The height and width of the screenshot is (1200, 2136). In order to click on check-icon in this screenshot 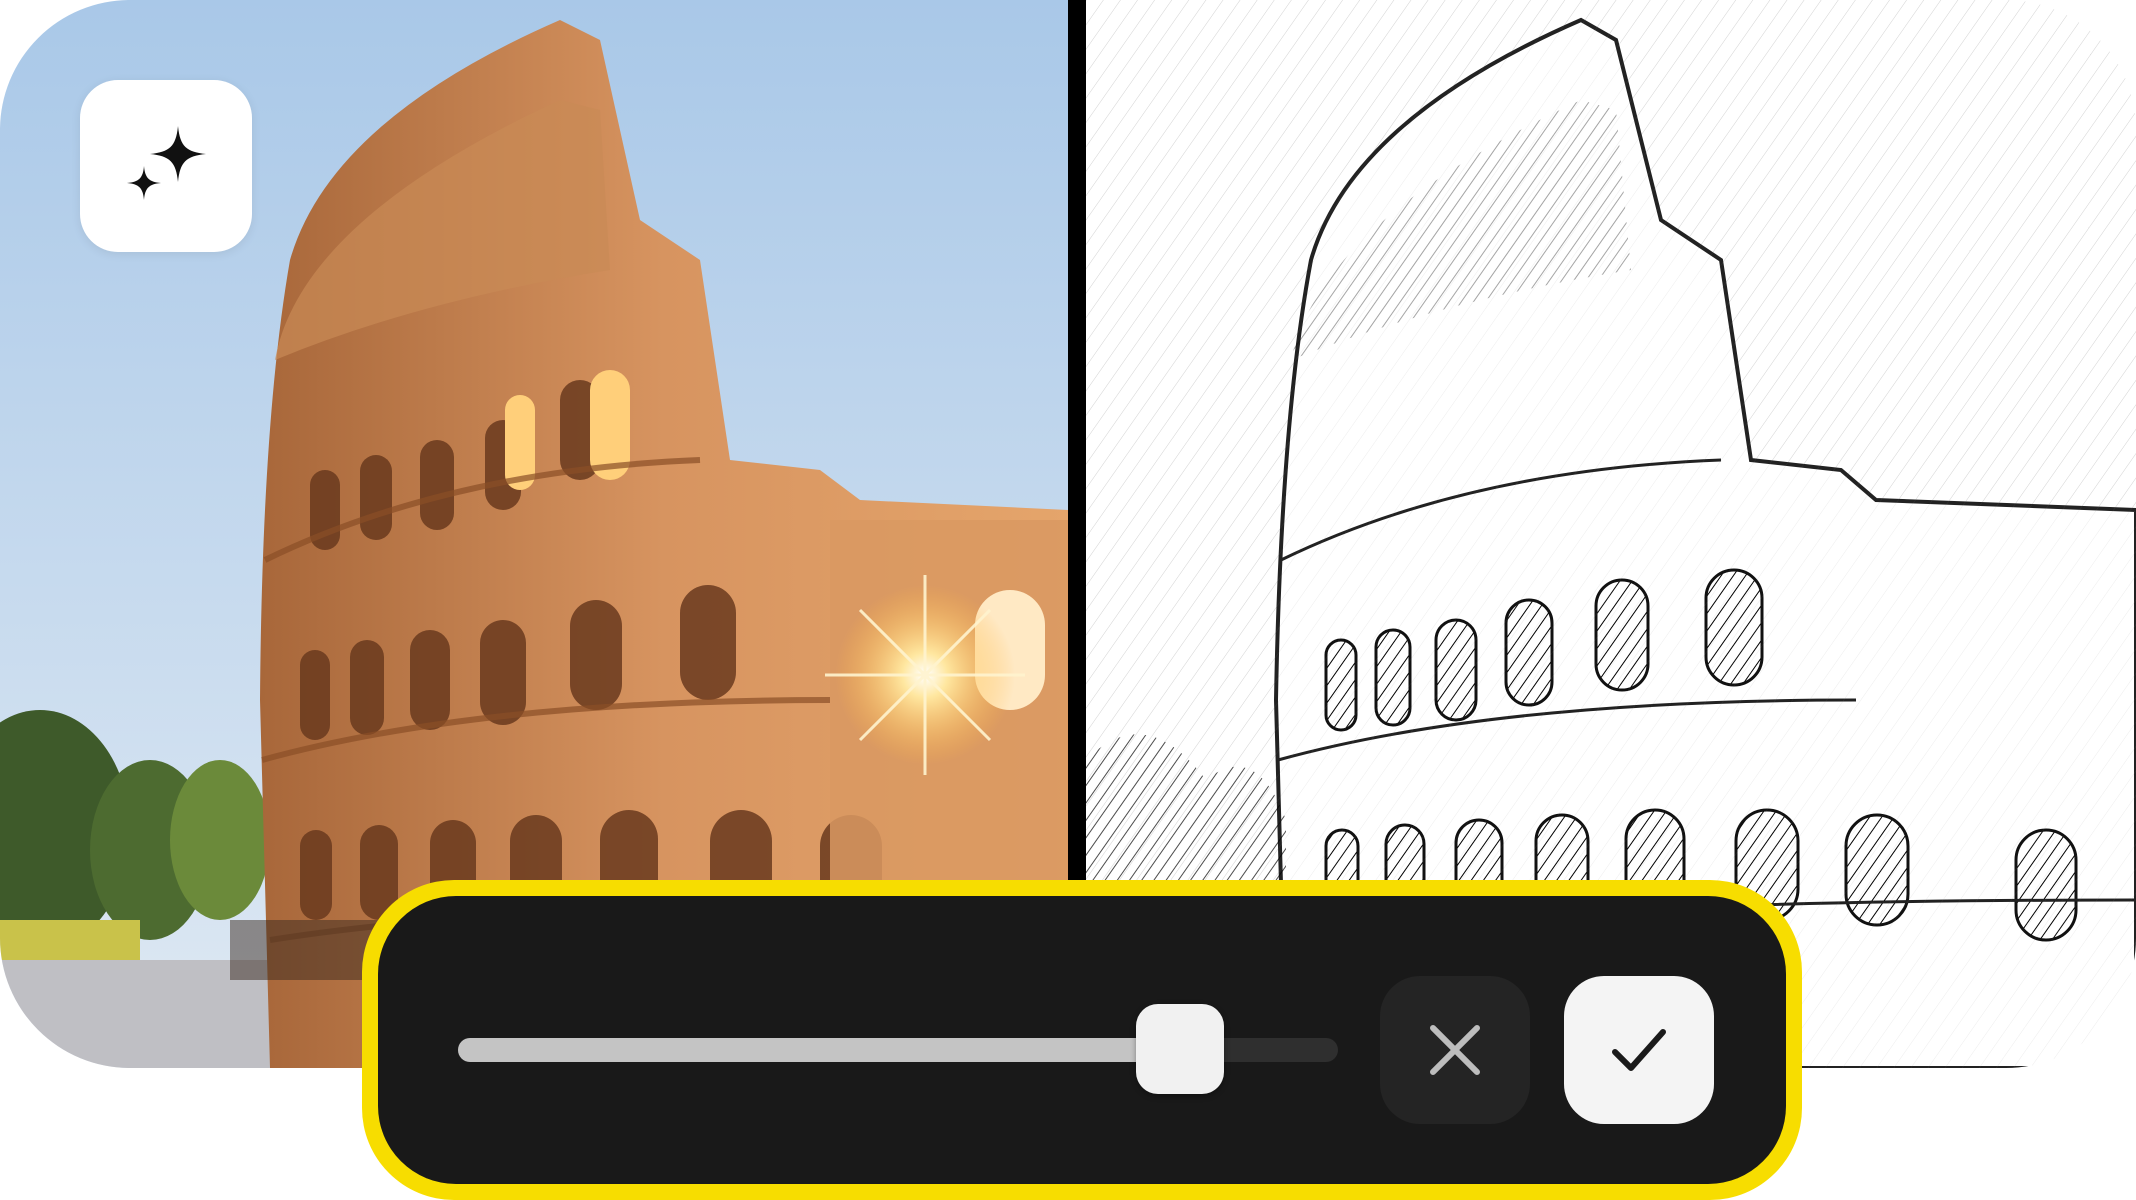, I will do `click(1639, 1050)`.